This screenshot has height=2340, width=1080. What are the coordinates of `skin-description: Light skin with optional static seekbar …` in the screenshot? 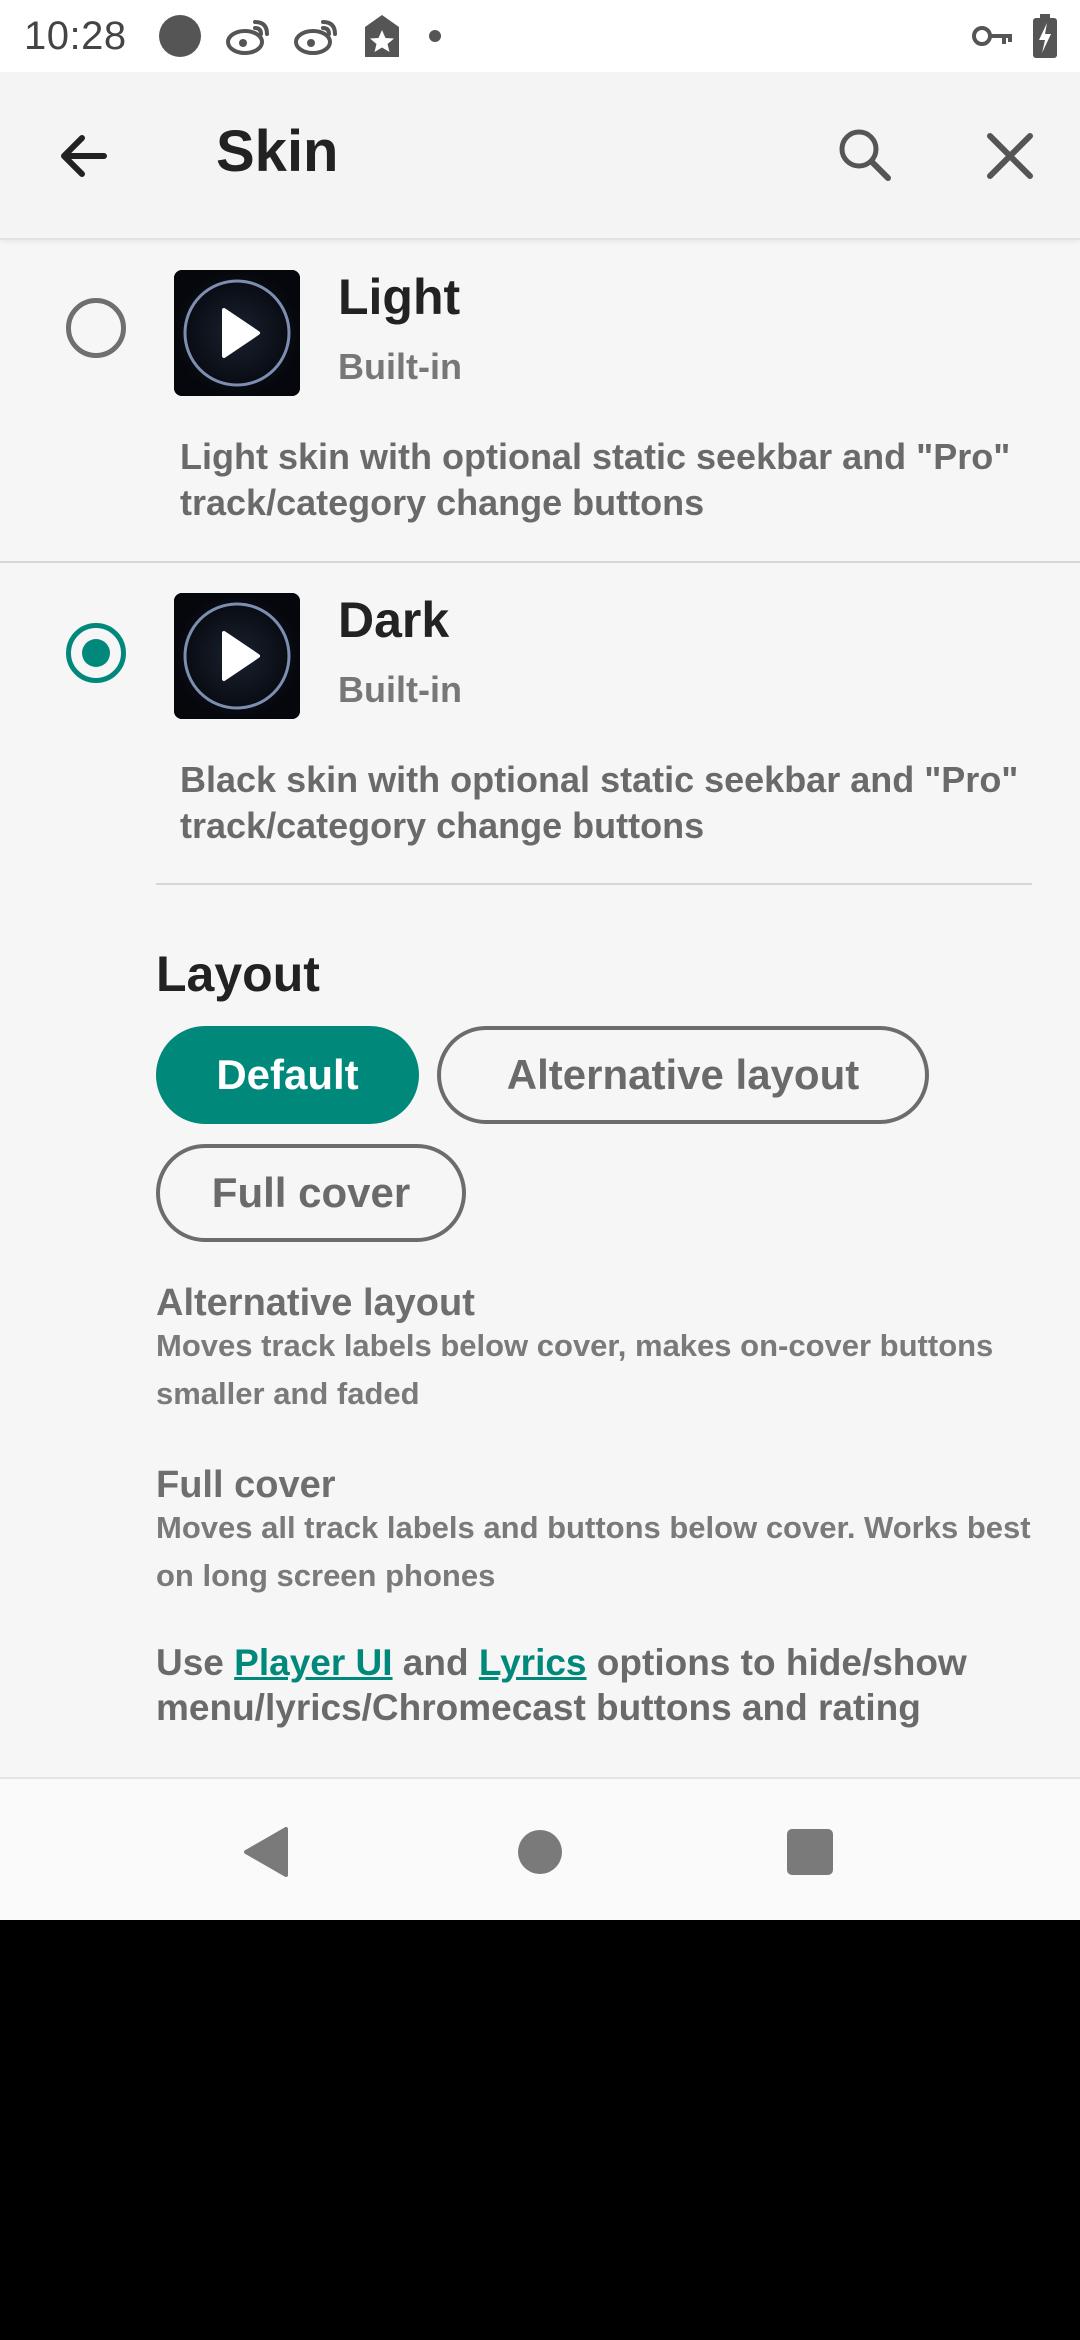 It's located at (595, 479).